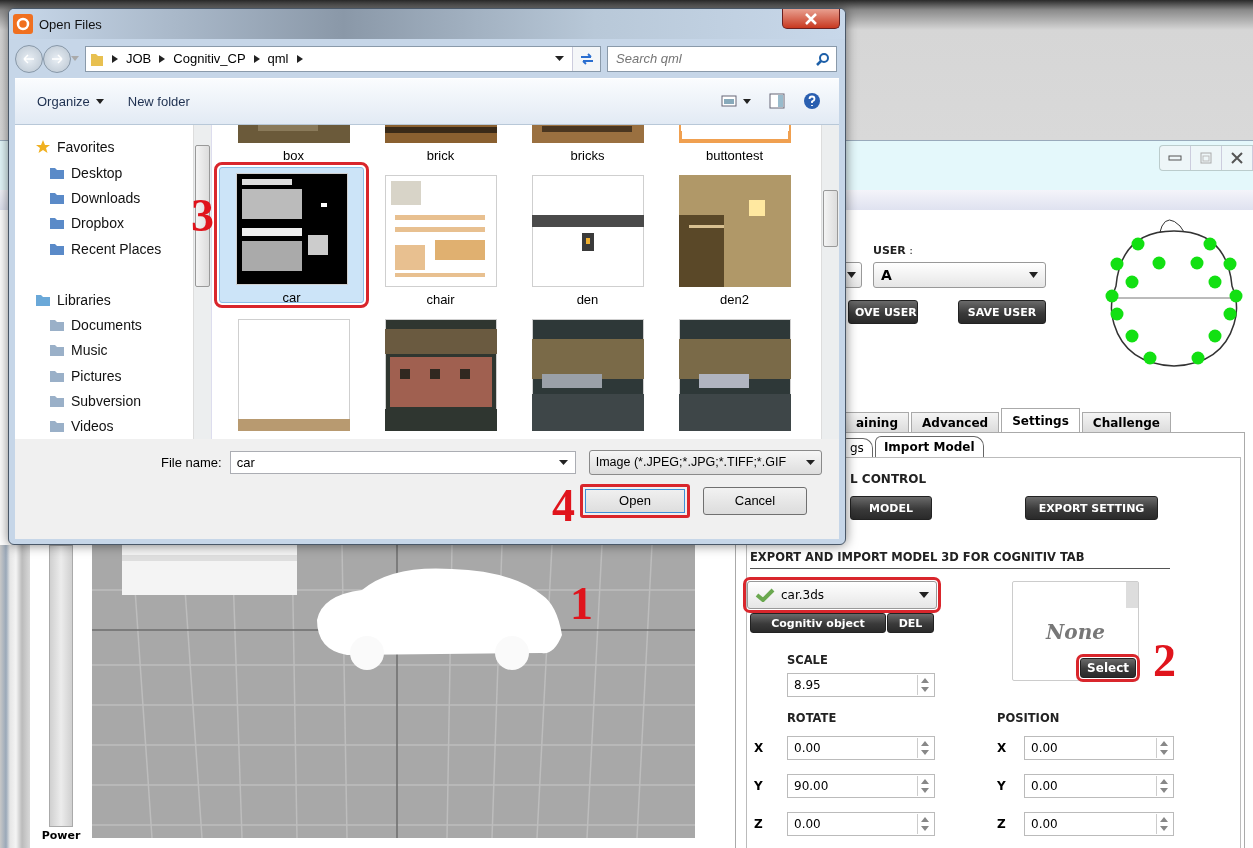 The image size is (1253, 848). I want to click on annotation-number: 1, so click(581, 604).